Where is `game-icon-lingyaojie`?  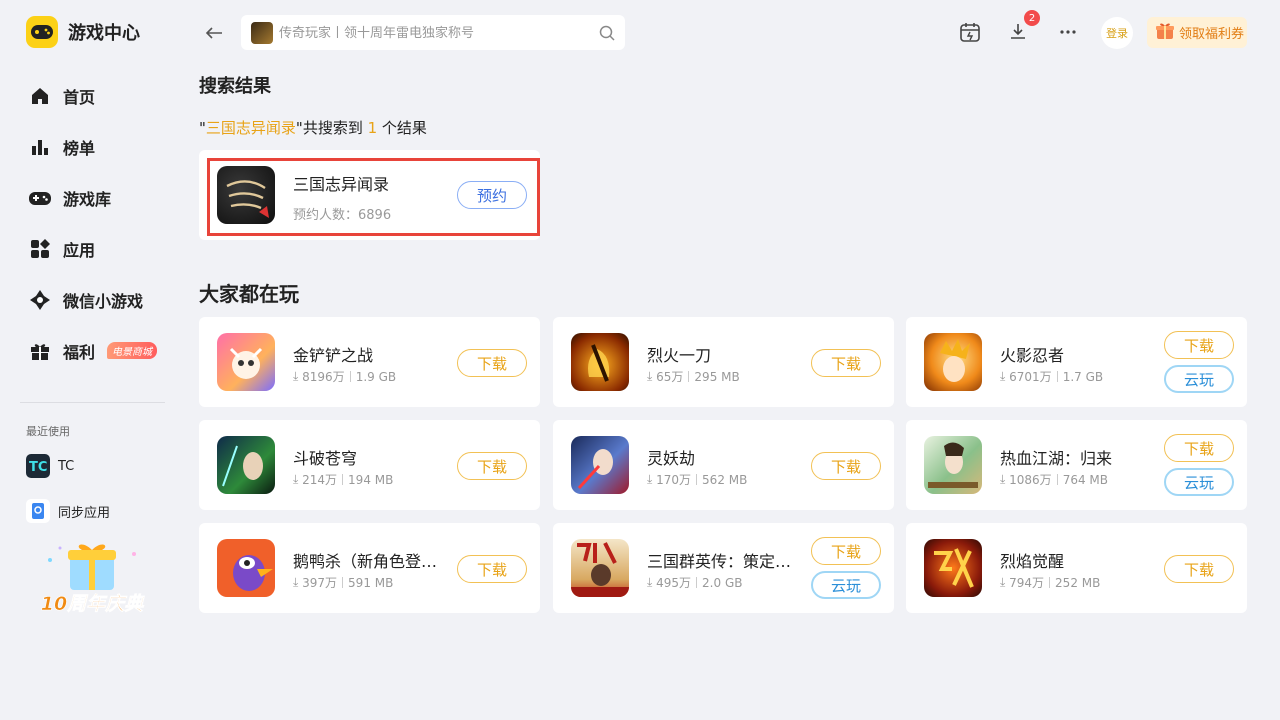
game-icon-lingyaojie is located at coordinates (600, 465).